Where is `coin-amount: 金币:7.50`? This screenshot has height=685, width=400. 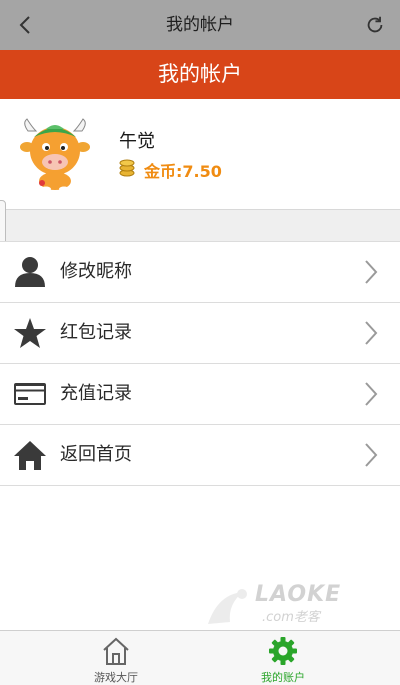
coin-amount: 金币:7.50 is located at coordinates (183, 171).